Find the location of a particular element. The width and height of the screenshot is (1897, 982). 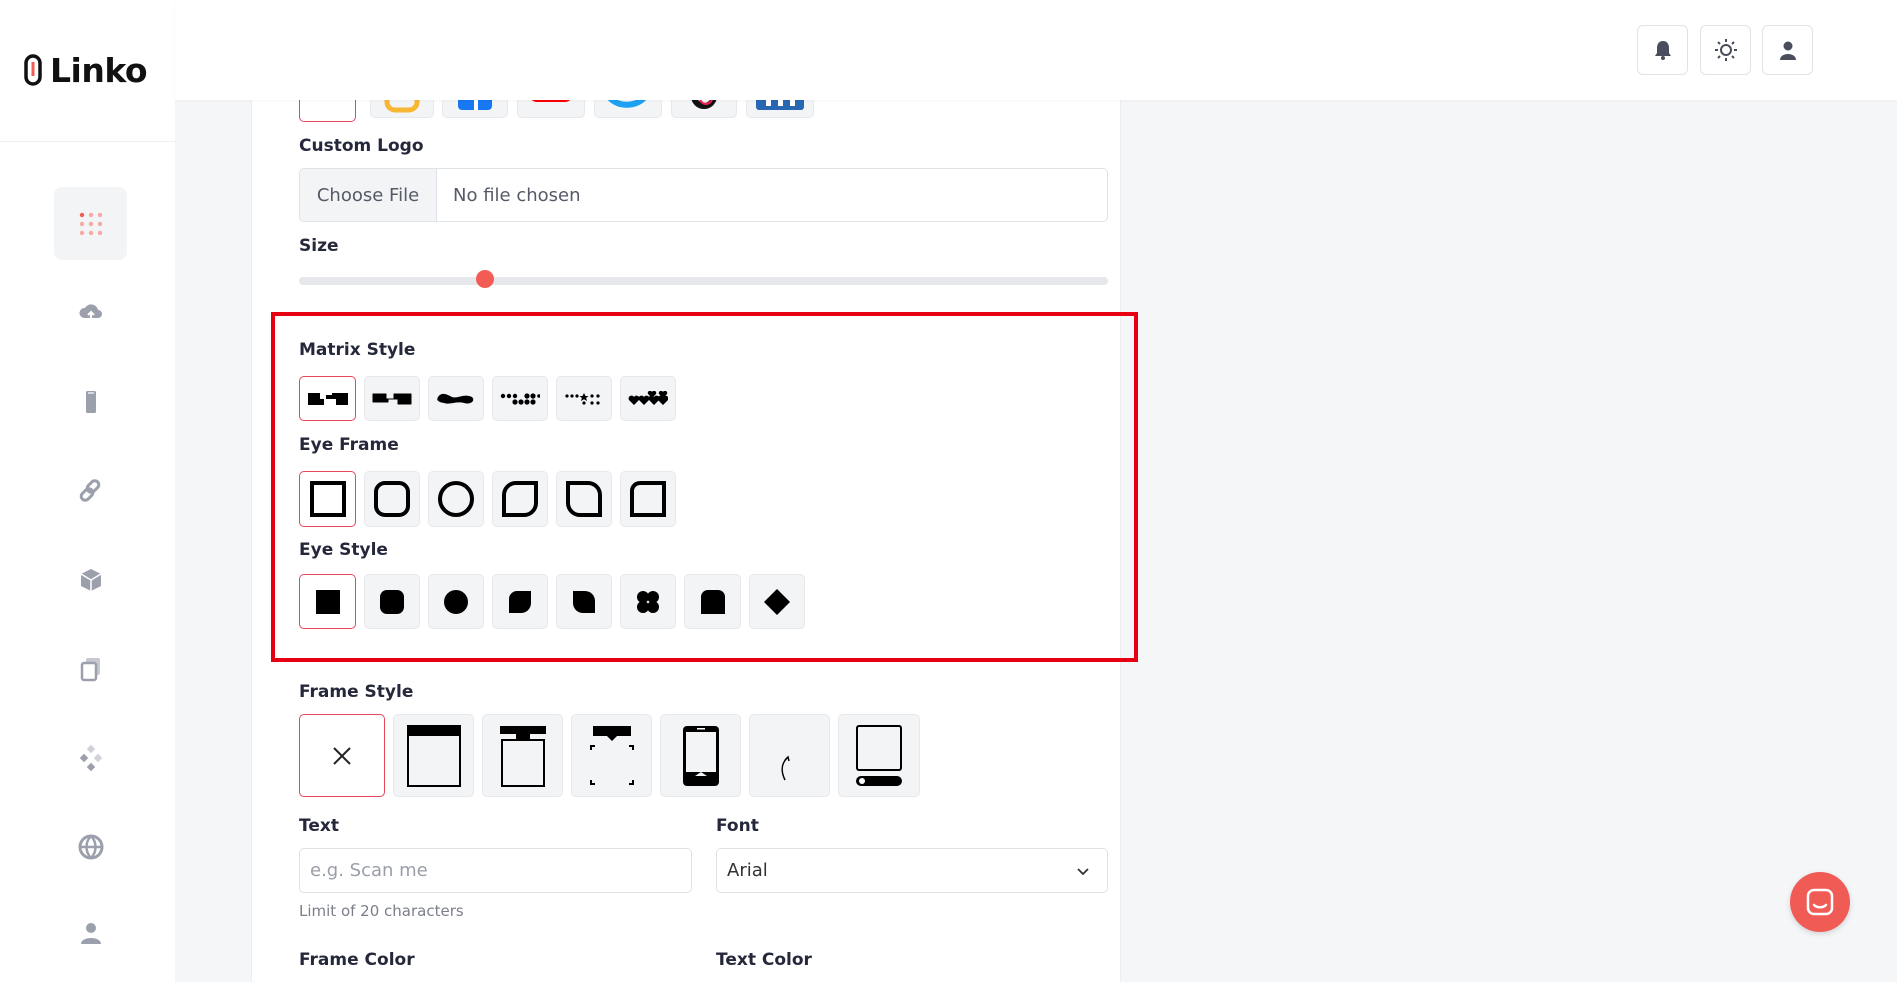

theme-toggle-button is located at coordinates (1725, 50).